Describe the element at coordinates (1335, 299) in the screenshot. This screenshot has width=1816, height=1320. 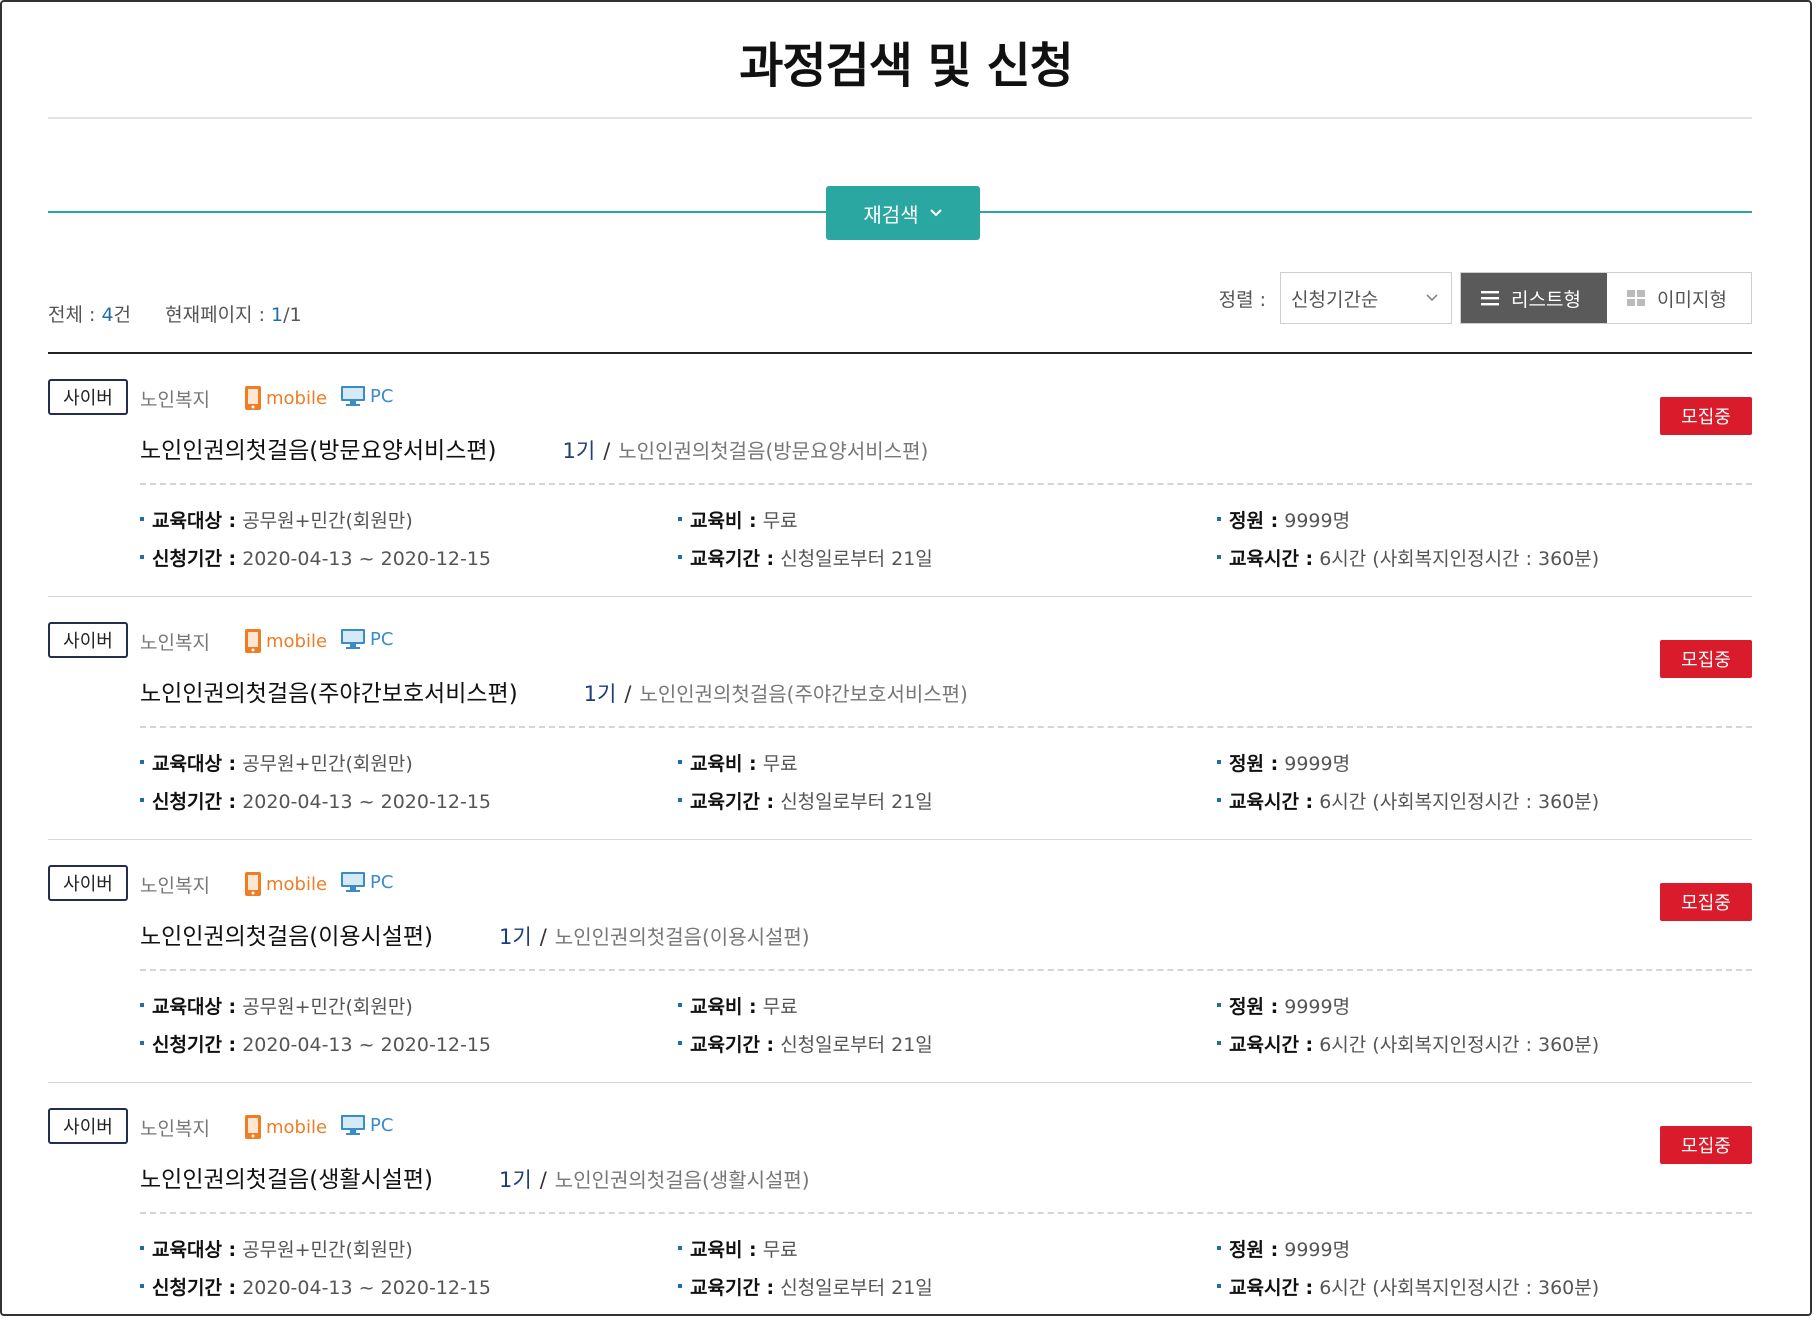
I see `sort-selected-value: 신청기간순` at that location.